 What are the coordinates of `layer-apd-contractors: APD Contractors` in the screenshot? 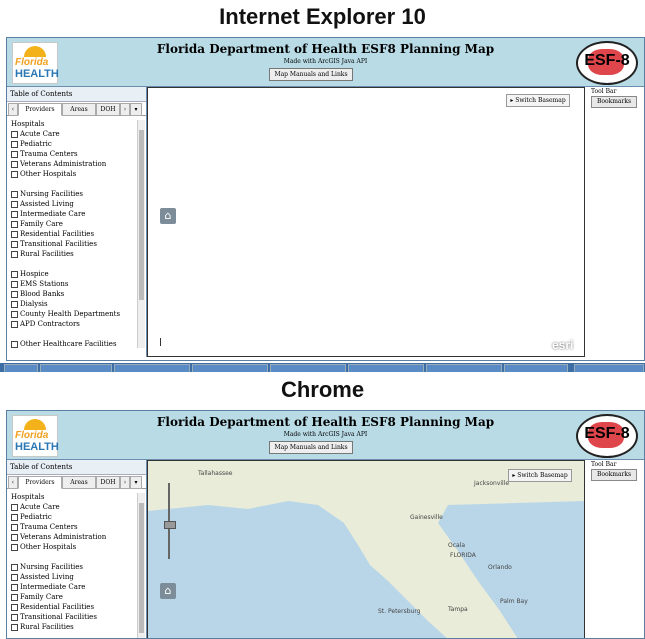 It's located at (72, 324).